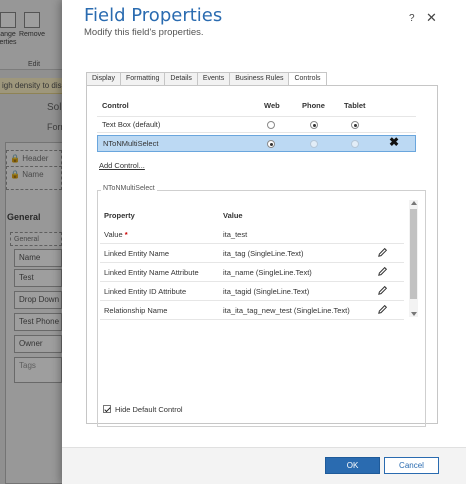 Image resolution: width=466 pixels, height=484 pixels. I want to click on property-name: Linked Entity ID Attribute, so click(145, 291).